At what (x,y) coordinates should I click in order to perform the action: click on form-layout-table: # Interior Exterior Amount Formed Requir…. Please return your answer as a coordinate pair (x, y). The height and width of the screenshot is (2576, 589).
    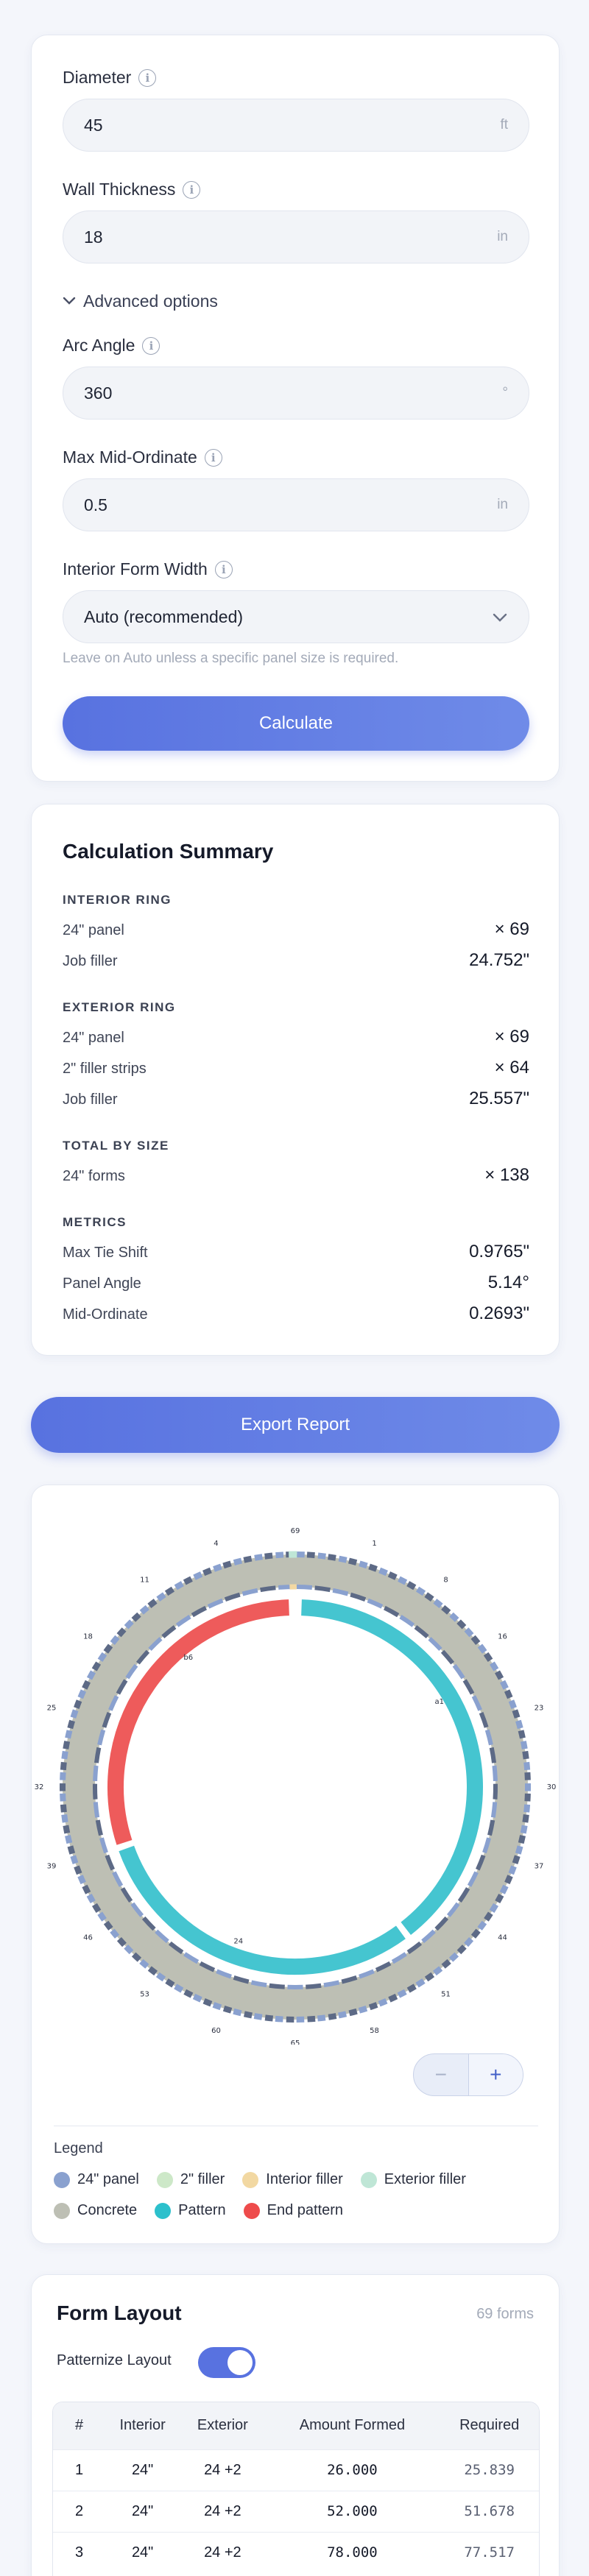
    Looking at the image, I should click on (296, 2489).